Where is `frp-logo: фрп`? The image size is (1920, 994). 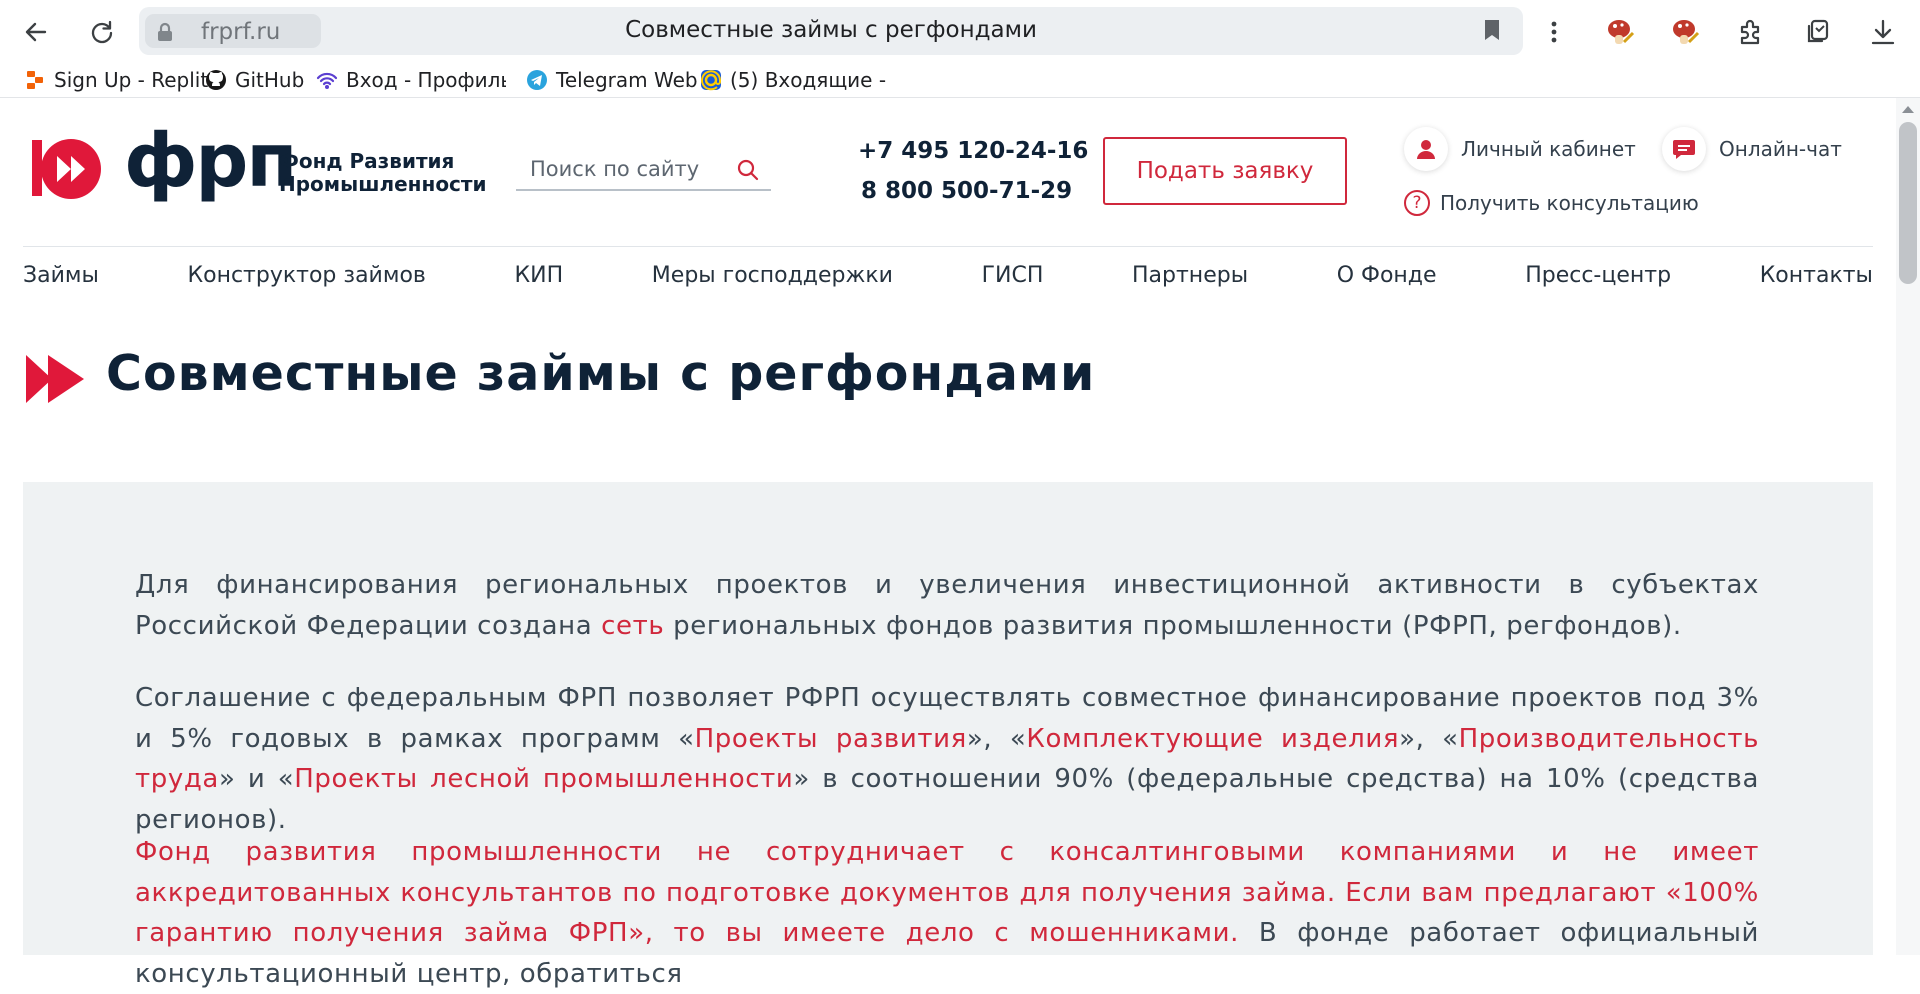 frp-logo: фрп is located at coordinates (164, 163).